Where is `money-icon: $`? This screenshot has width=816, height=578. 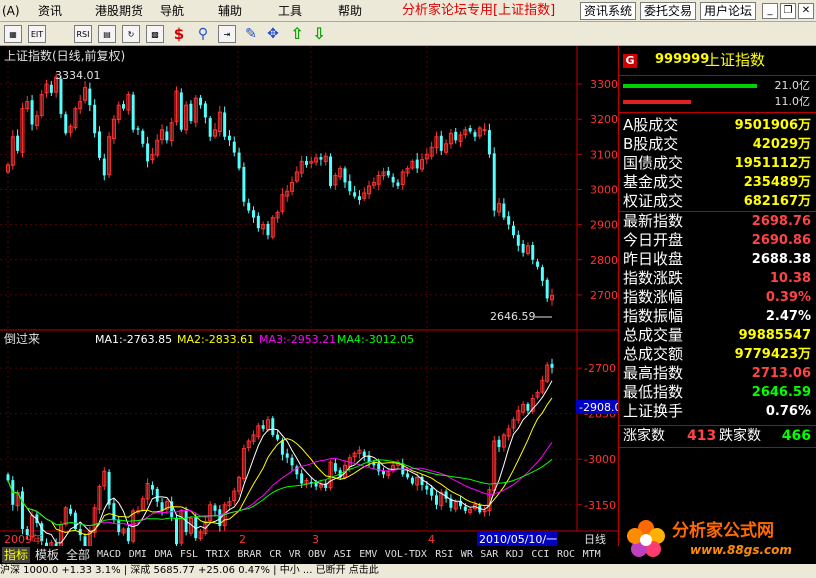 money-icon: $ is located at coordinates (179, 34).